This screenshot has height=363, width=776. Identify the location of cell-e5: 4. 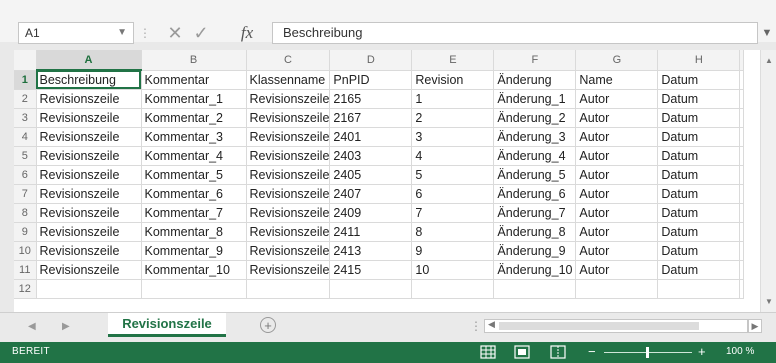
(453, 156).